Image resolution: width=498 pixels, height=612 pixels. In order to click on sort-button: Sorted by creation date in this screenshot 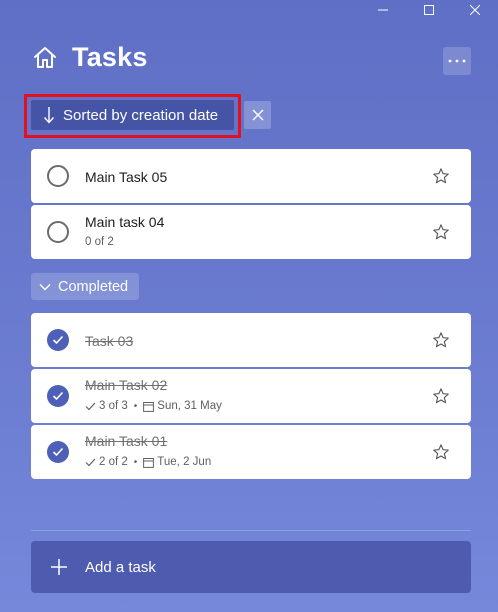, I will do `click(132, 115)`.